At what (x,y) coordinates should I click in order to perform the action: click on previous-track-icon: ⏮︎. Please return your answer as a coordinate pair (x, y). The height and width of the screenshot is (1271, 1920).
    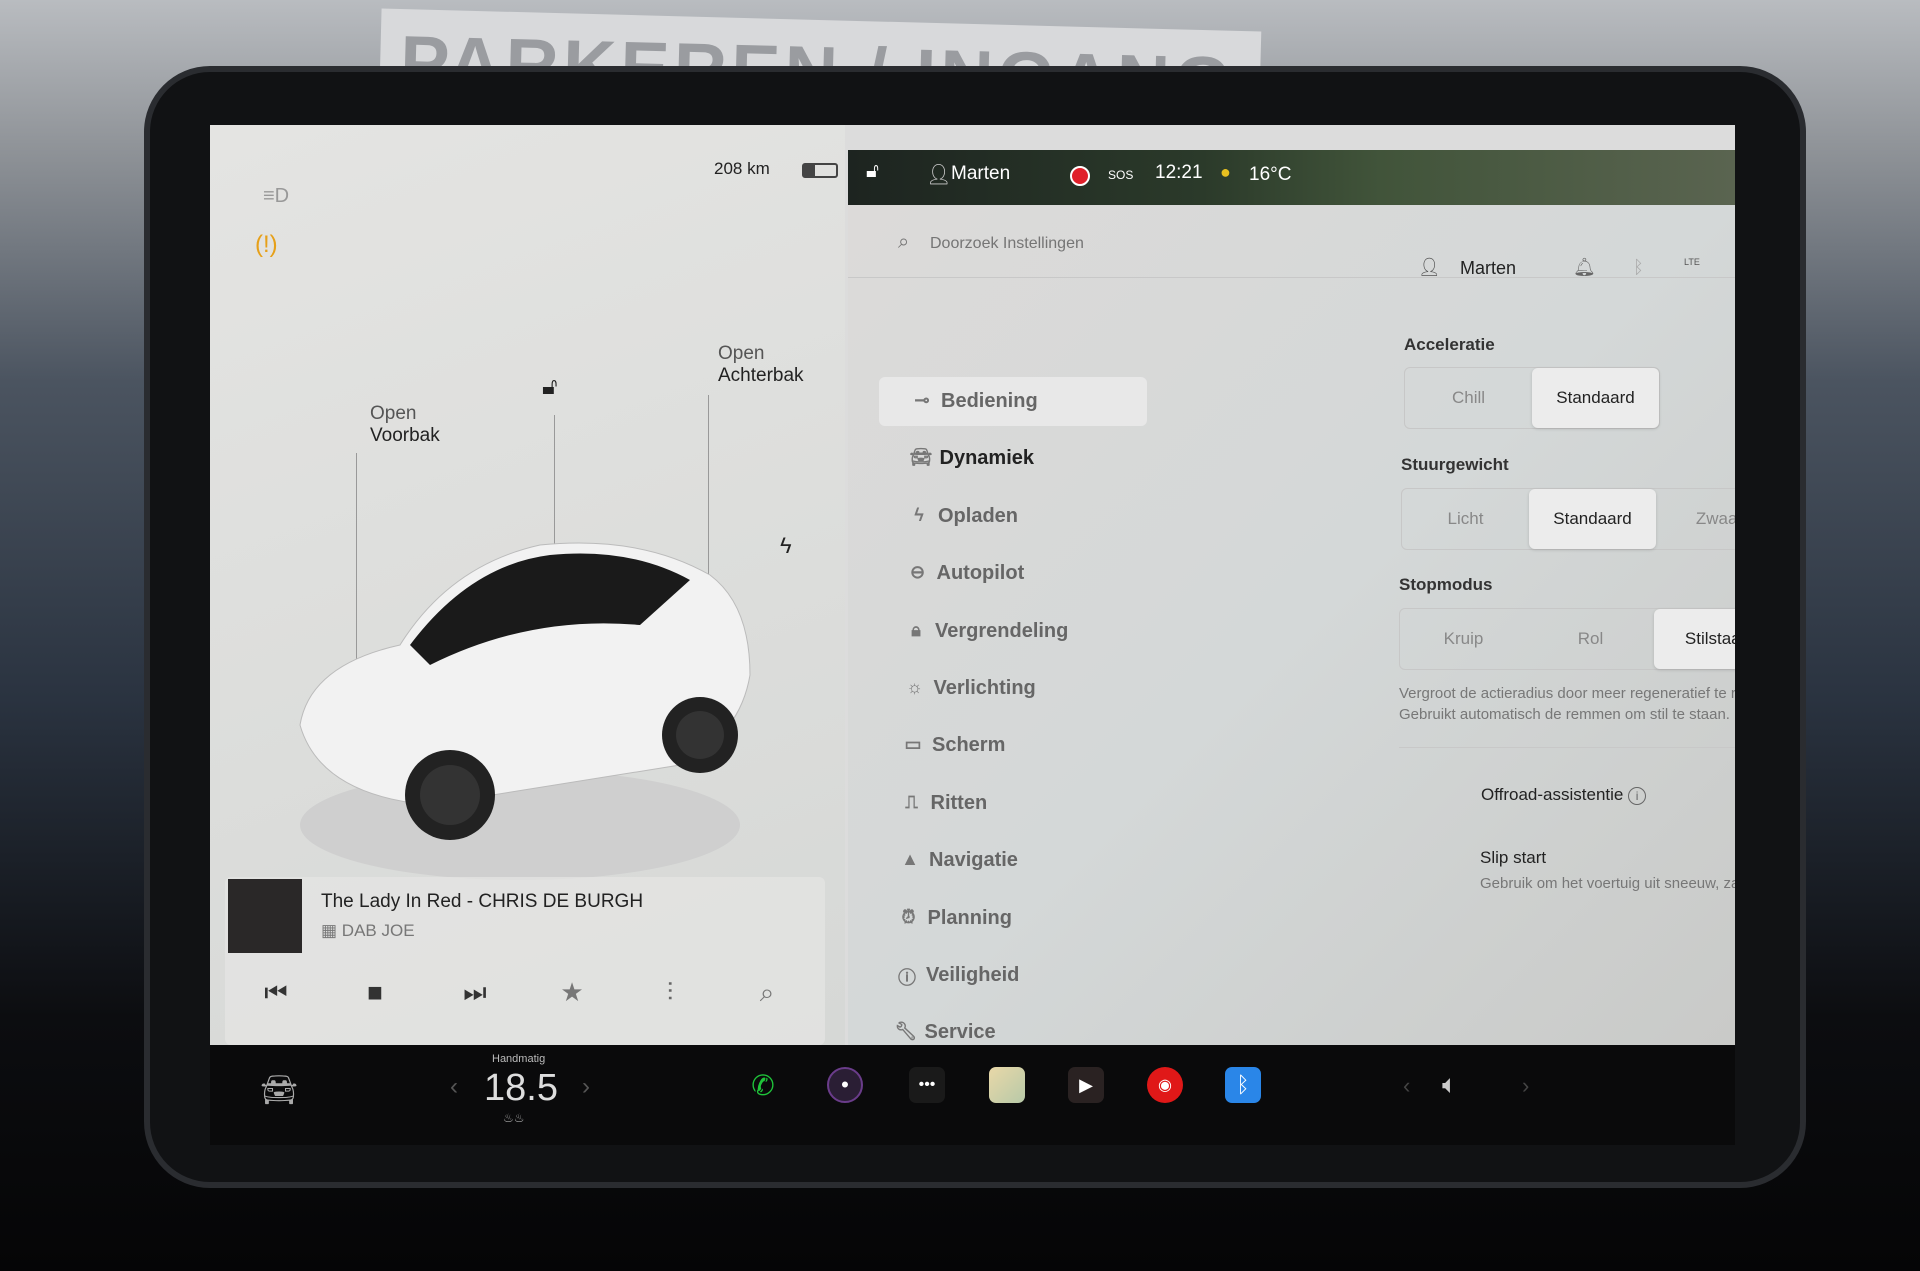
    Looking at the image, I should click on (276, 993).